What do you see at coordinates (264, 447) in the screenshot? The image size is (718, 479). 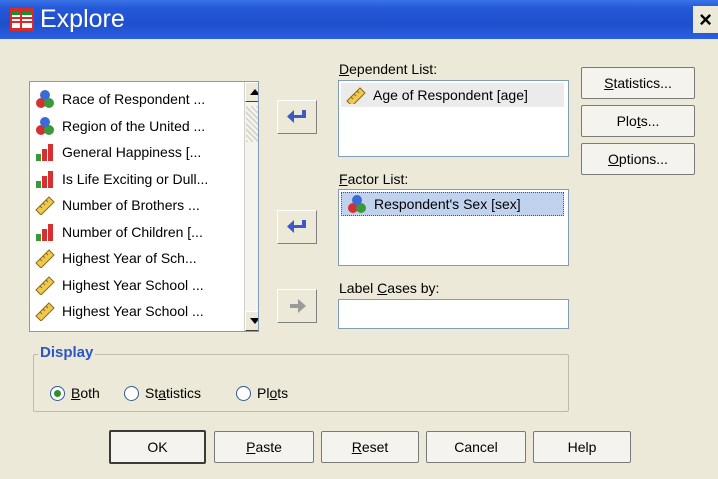 I see `paste-button: Paste` at bounding box center [264, 447].